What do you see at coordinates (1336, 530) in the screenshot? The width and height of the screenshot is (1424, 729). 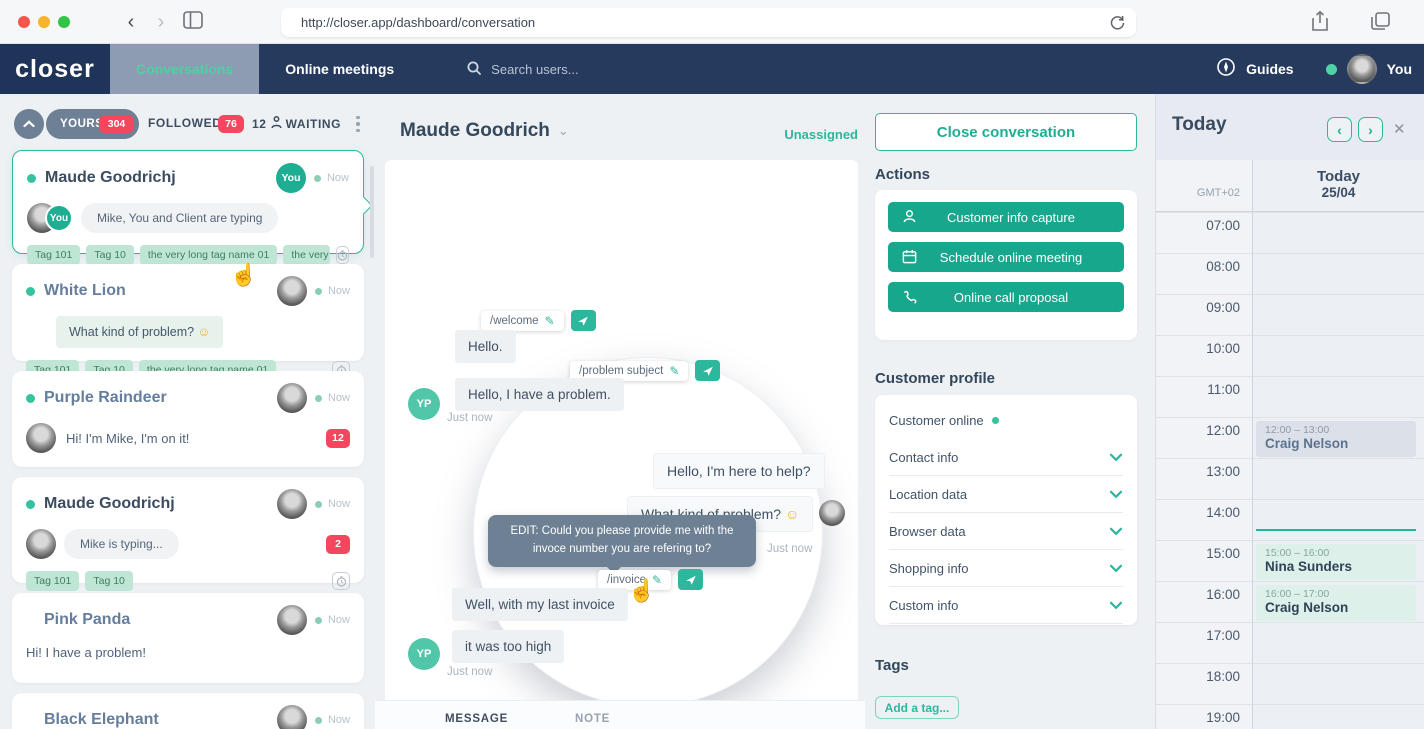 I see `current-time-indicator` at bounding box center [1336, 530].